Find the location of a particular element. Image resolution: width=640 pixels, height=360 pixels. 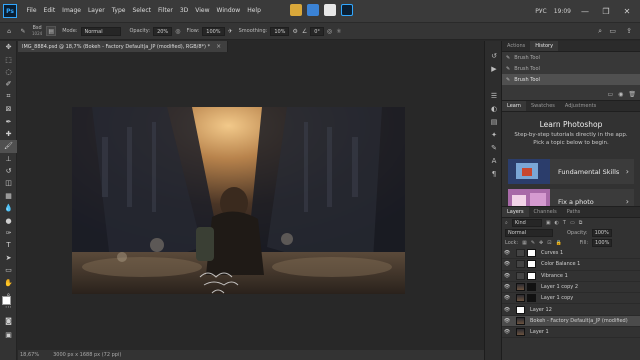

language-indicator: РУС is located at coordinates (540, 11).